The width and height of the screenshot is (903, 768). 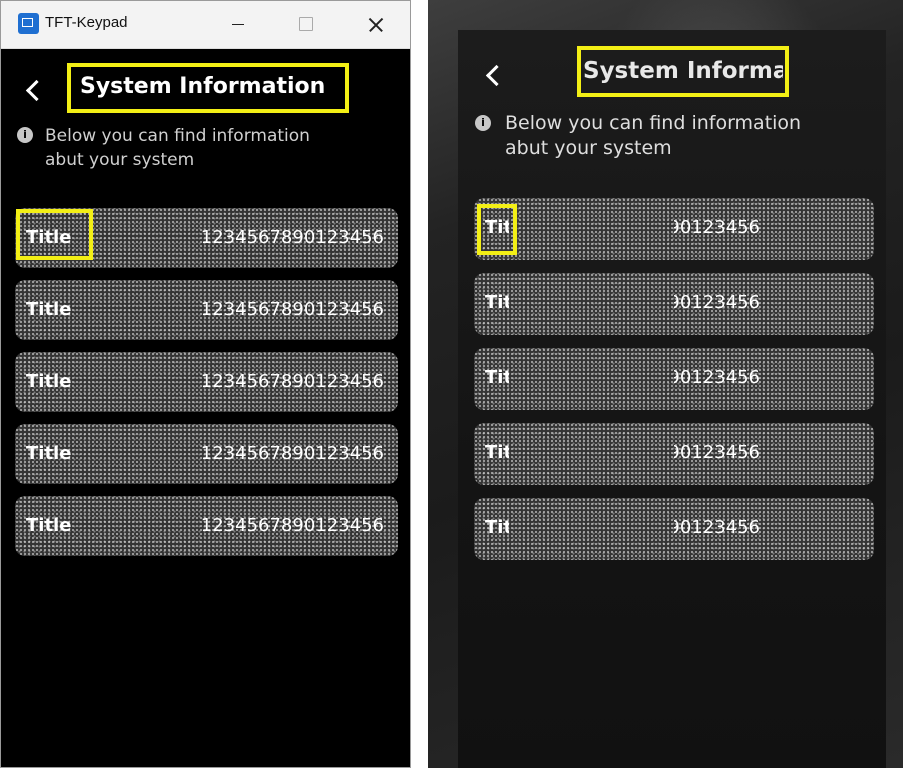 What do you see at coordinates (497, 229) in the screenshot?
I see `device-row-title-highlight-box` at bounding box center [497, 229].